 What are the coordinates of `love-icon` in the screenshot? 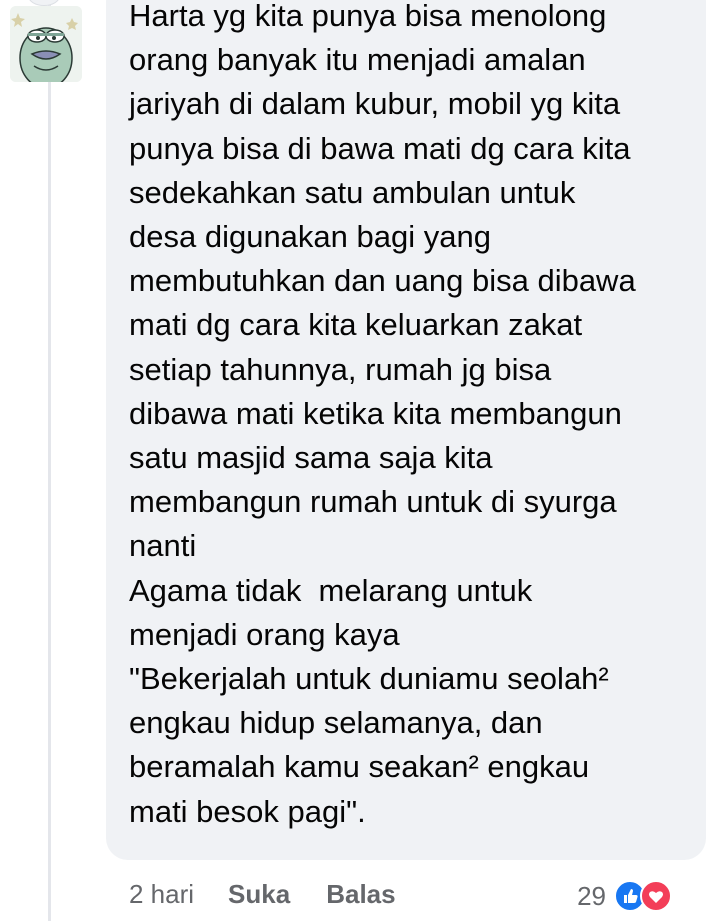 It's located at (656, 896).